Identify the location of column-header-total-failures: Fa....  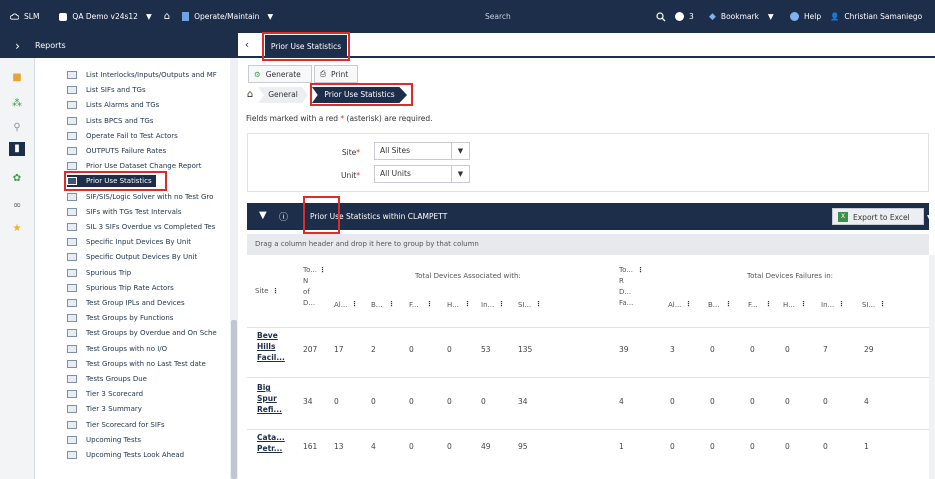
(626, 303).